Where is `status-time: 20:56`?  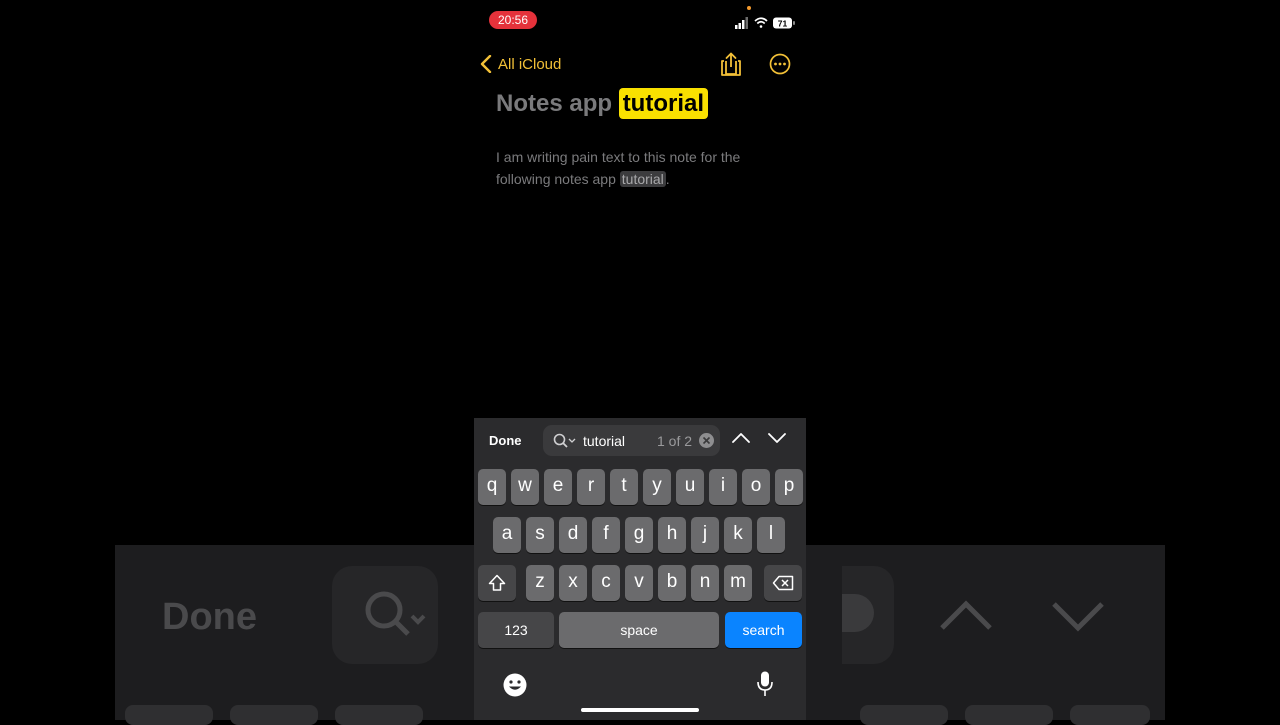 status-time: 20:56 is located at coordinates (513, 20).